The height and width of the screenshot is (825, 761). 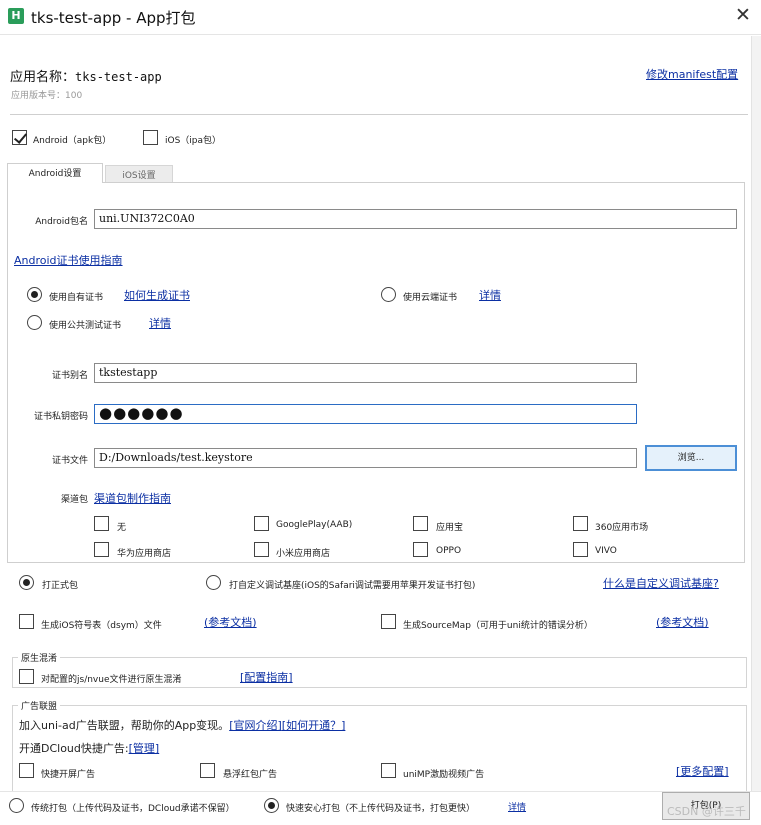 What do you see at coordinates (449, 551) in the screenshot?
I see `channel-label-oppo: OPPO` at bounding box center [449, 551].